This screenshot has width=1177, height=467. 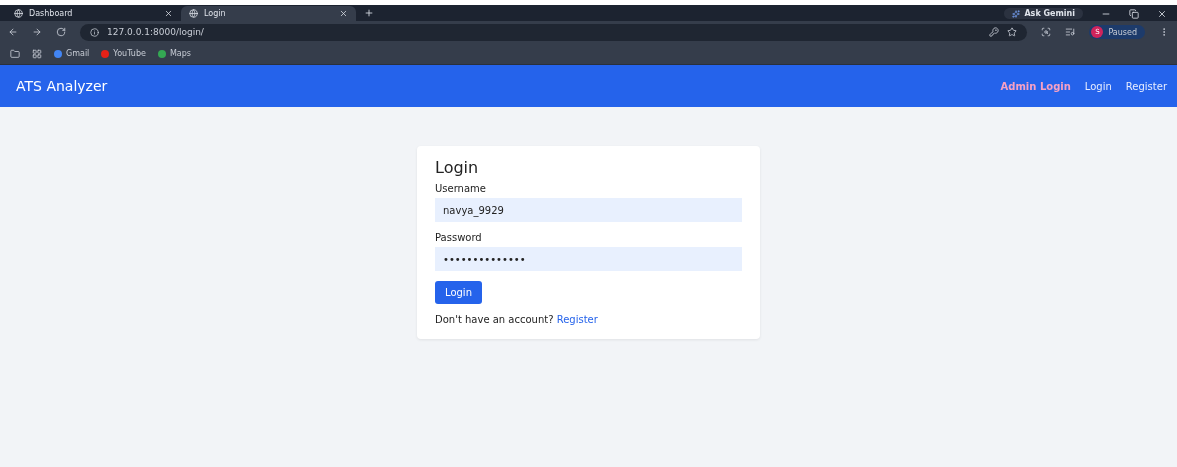 I want to click on form-title: Login, so click(x=457, y=167).